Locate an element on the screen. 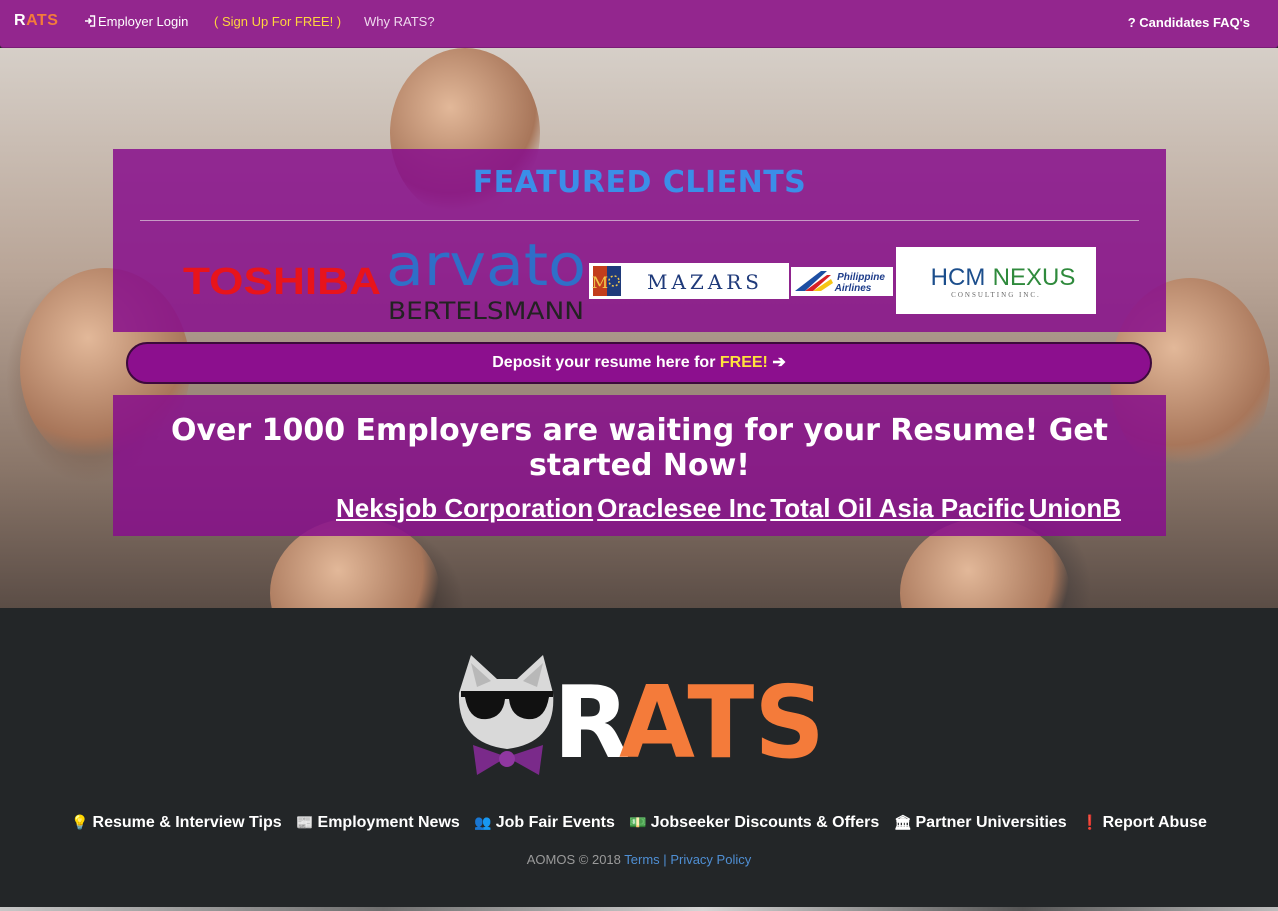  philippine-airlines-logo: Philippine Airlines is located at coordinates (842, 281).